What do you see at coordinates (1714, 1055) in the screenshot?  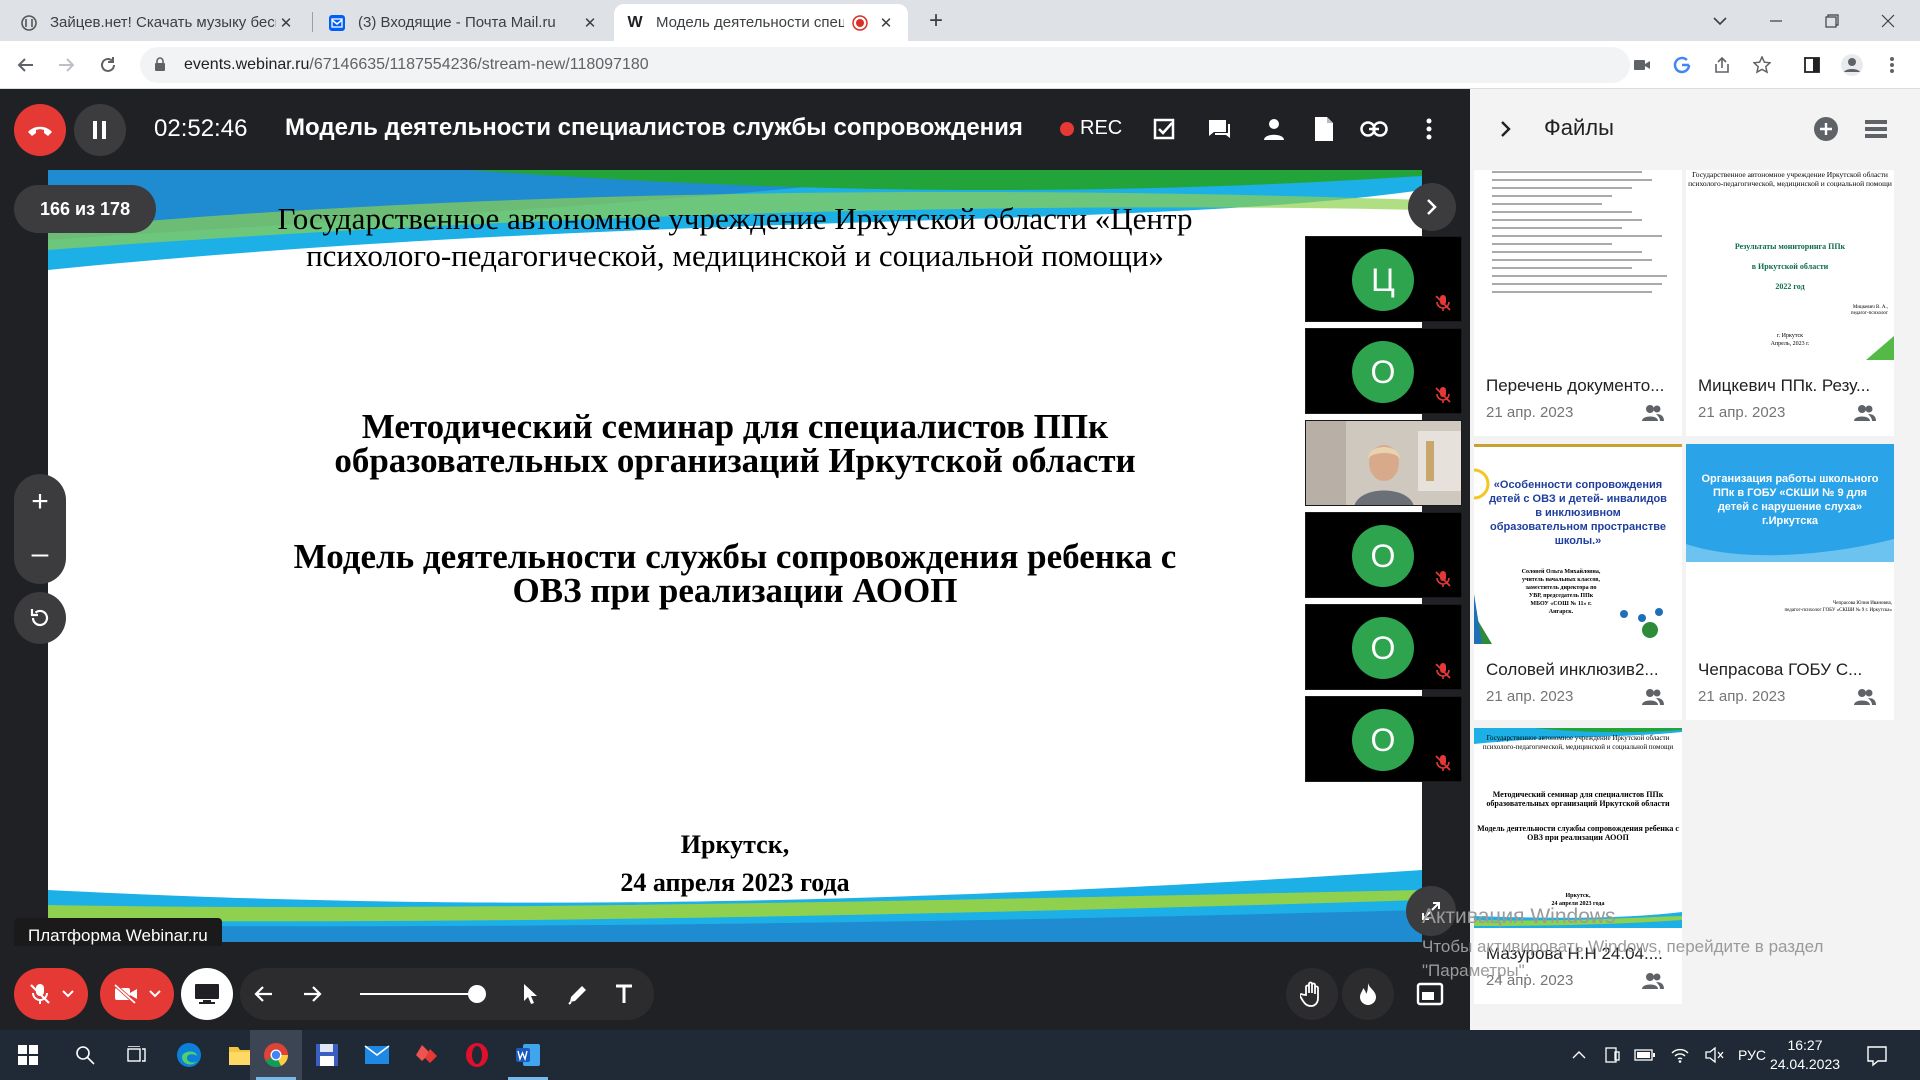 I see `volume-muted-icon` at bounding box center [1714, 1055].